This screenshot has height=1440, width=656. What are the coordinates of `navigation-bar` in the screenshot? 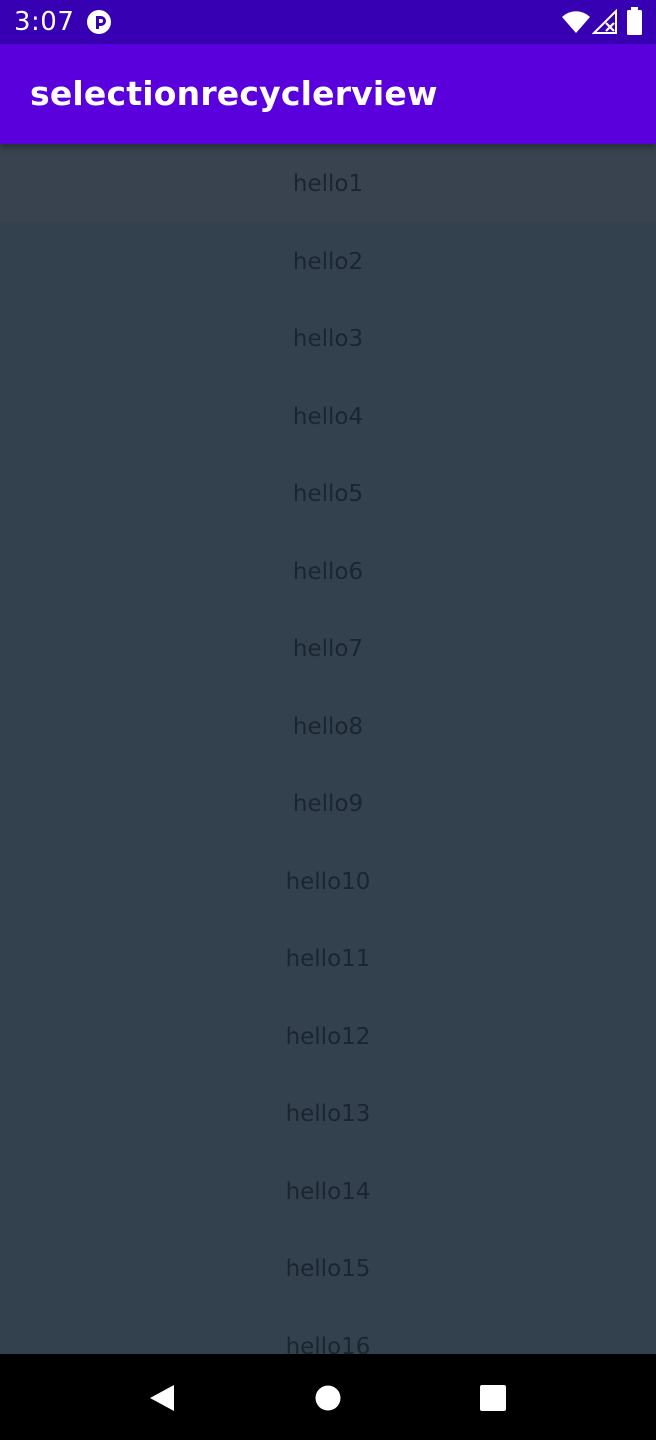 It's located at (328, 1397).